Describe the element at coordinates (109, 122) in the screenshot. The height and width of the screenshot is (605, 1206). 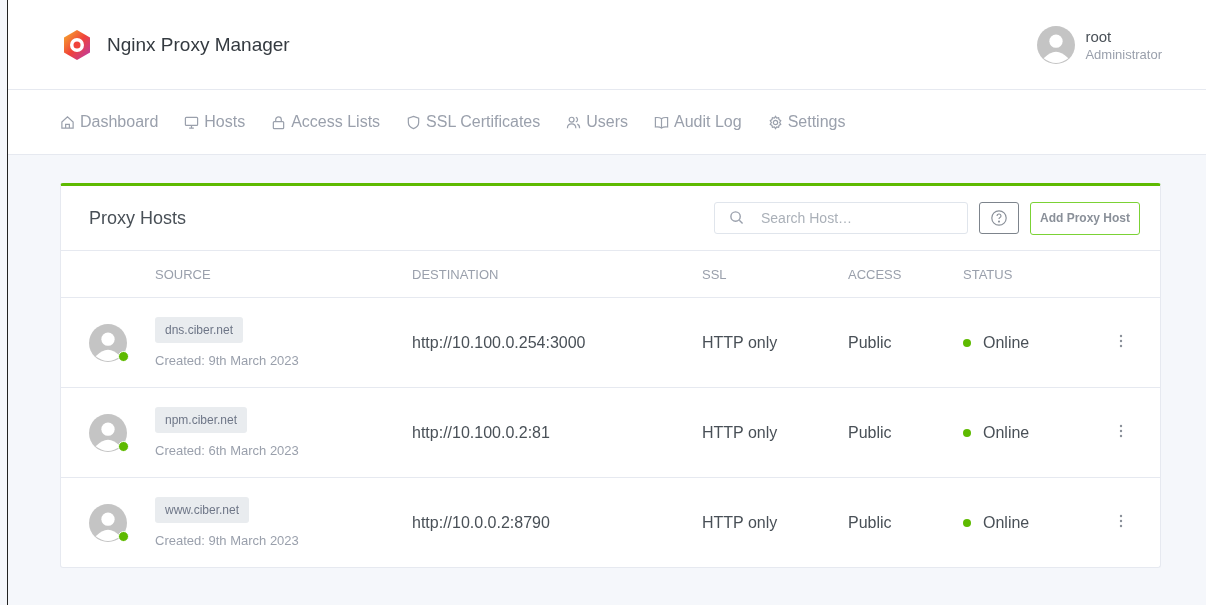
I see `nav-link: Dashboard` at that location.